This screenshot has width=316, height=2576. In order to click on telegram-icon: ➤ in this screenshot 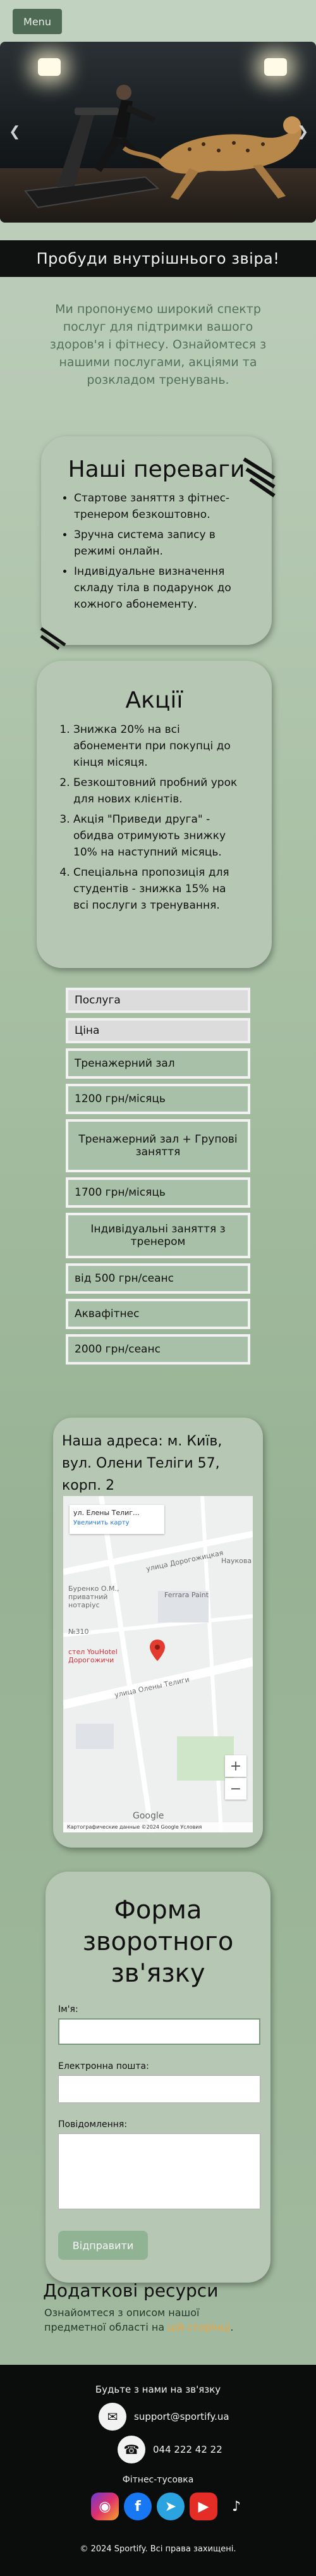, I will do `click(171, 2506)`.